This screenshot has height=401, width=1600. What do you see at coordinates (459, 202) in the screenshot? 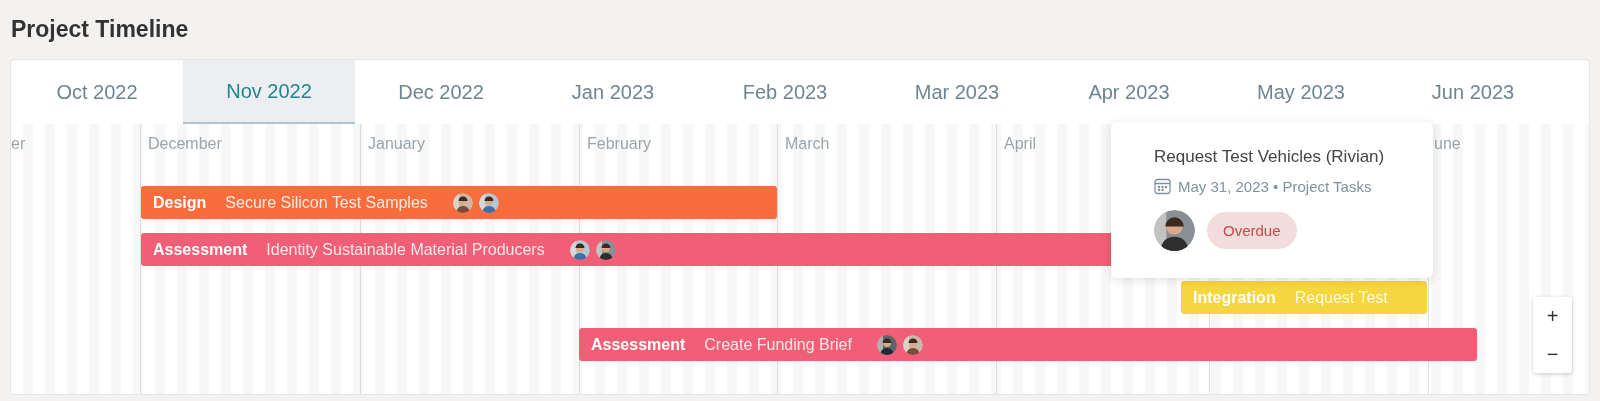
I see `task-bar: Design Secure Silicon Test Samples` at bounding box center [459, 202].